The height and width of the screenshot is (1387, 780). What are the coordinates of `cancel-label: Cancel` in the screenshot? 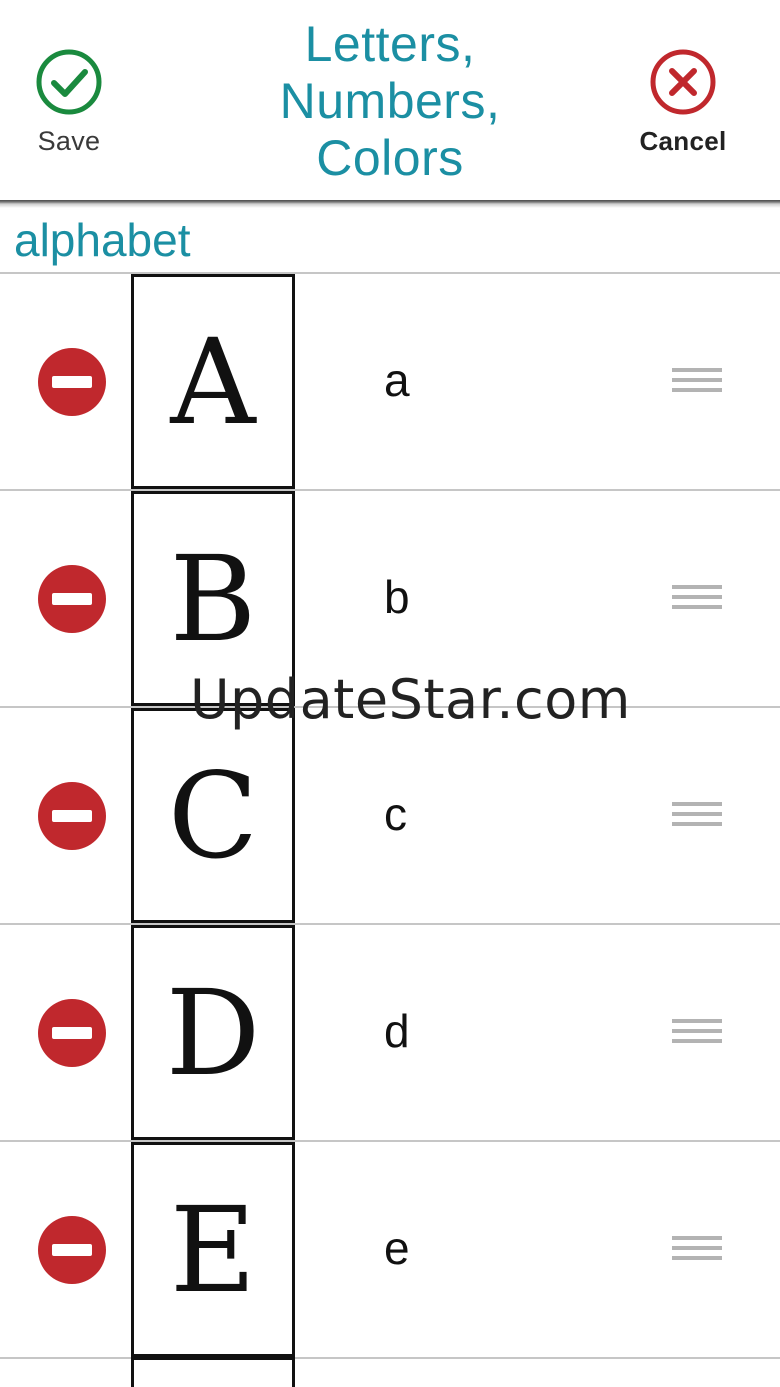 It's located at (683, 141).